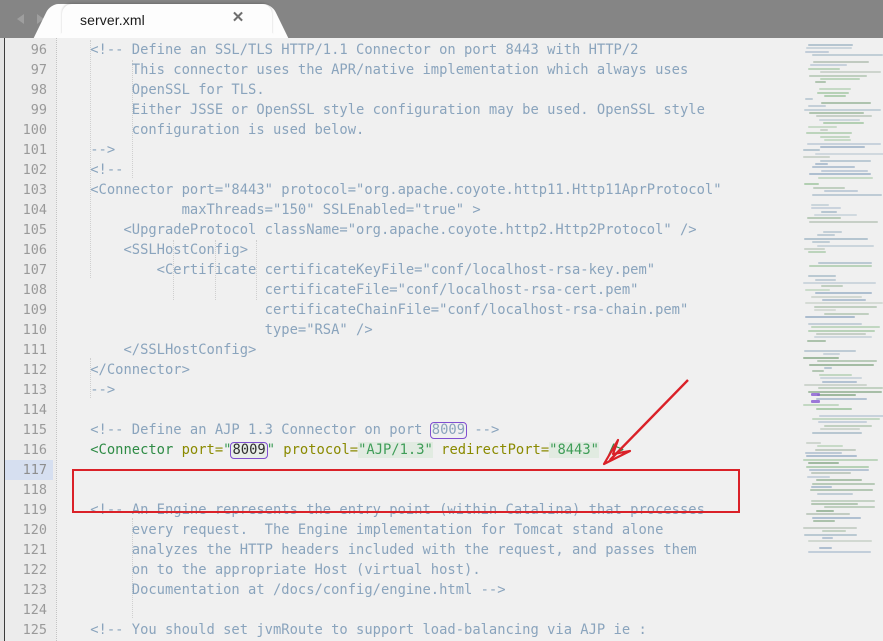  I want to click on line-number: 98, so click(38, 90).